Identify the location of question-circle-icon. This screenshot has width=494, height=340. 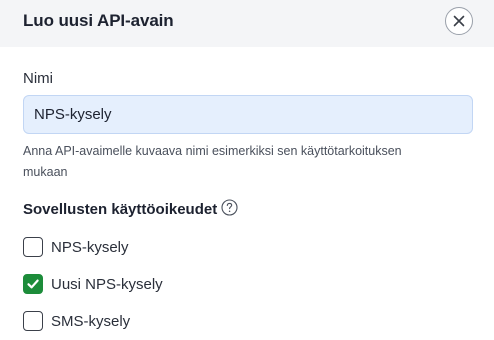
(229, 207).